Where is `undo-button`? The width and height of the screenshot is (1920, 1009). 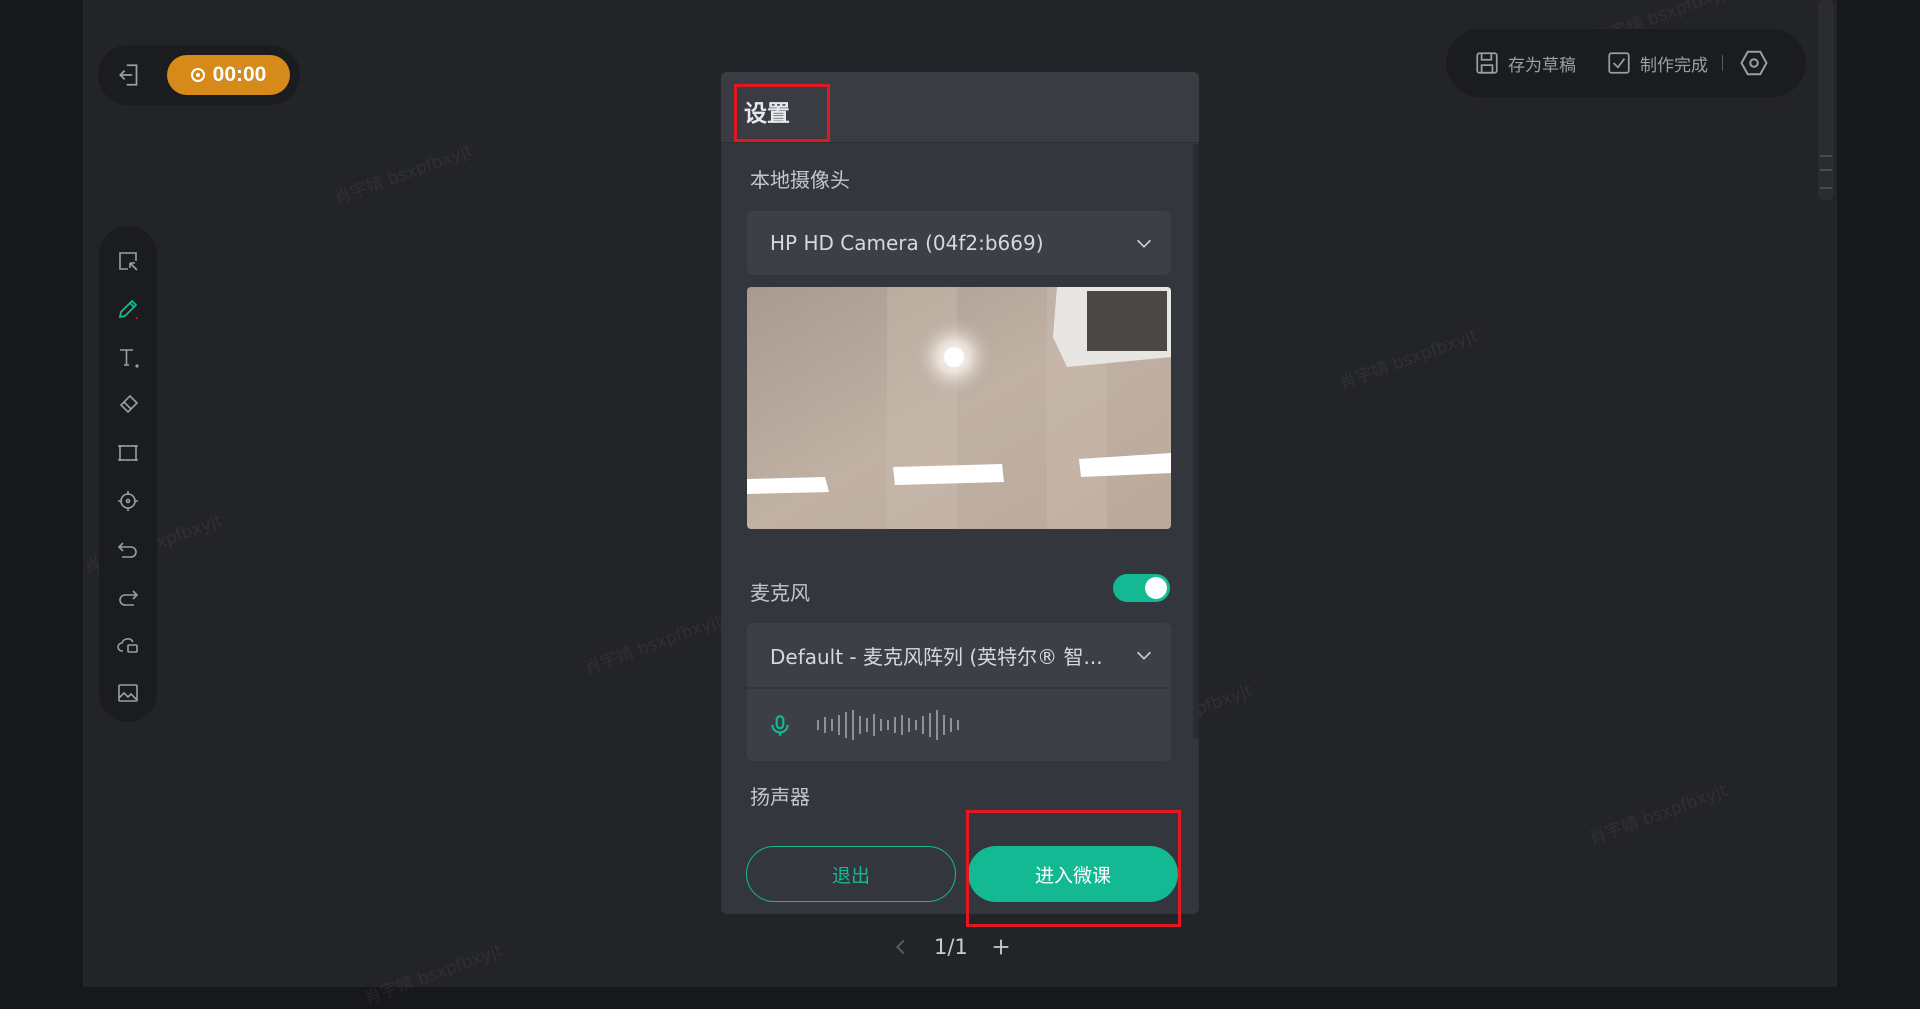
undo-button is located at coordinates (128, 549).